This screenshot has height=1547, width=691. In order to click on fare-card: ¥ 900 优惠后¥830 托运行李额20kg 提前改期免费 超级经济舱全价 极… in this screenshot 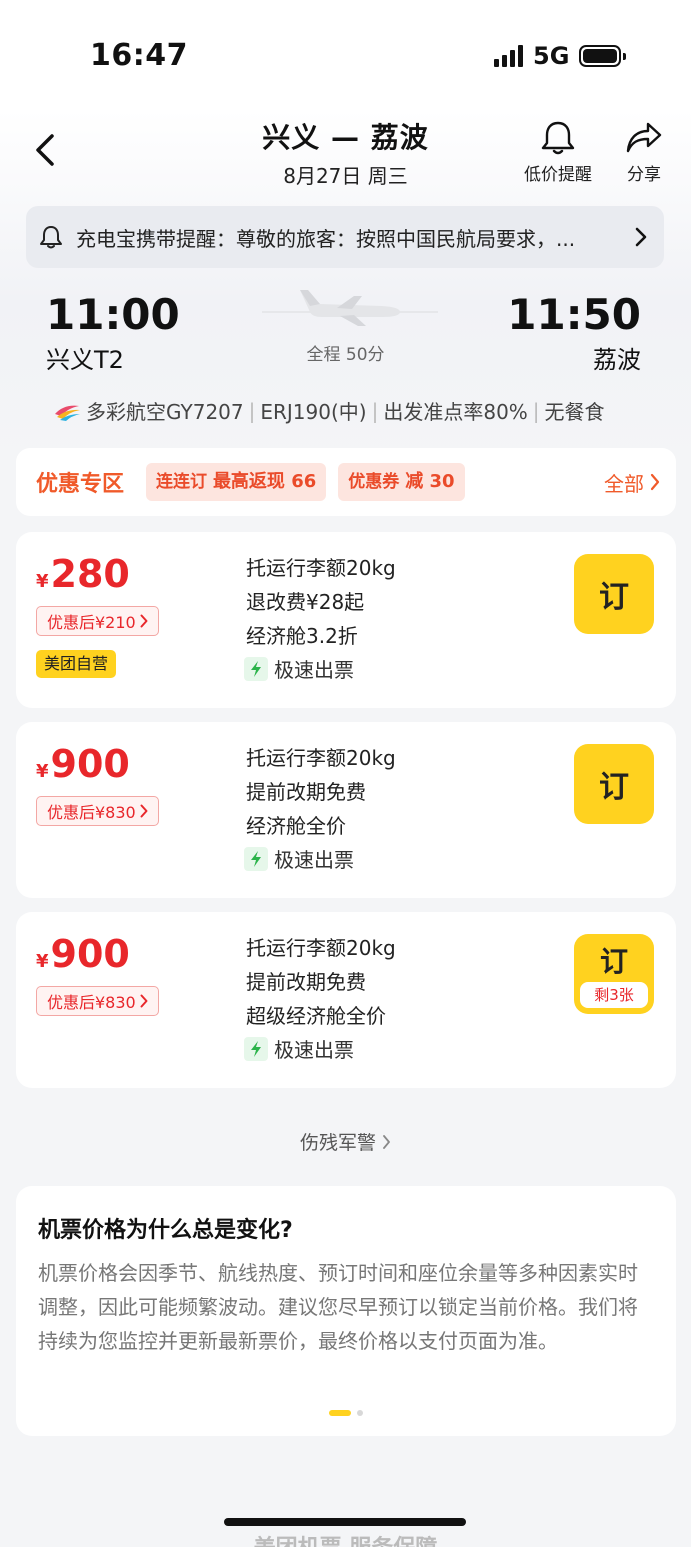, I will do `click(346, 1000)`.